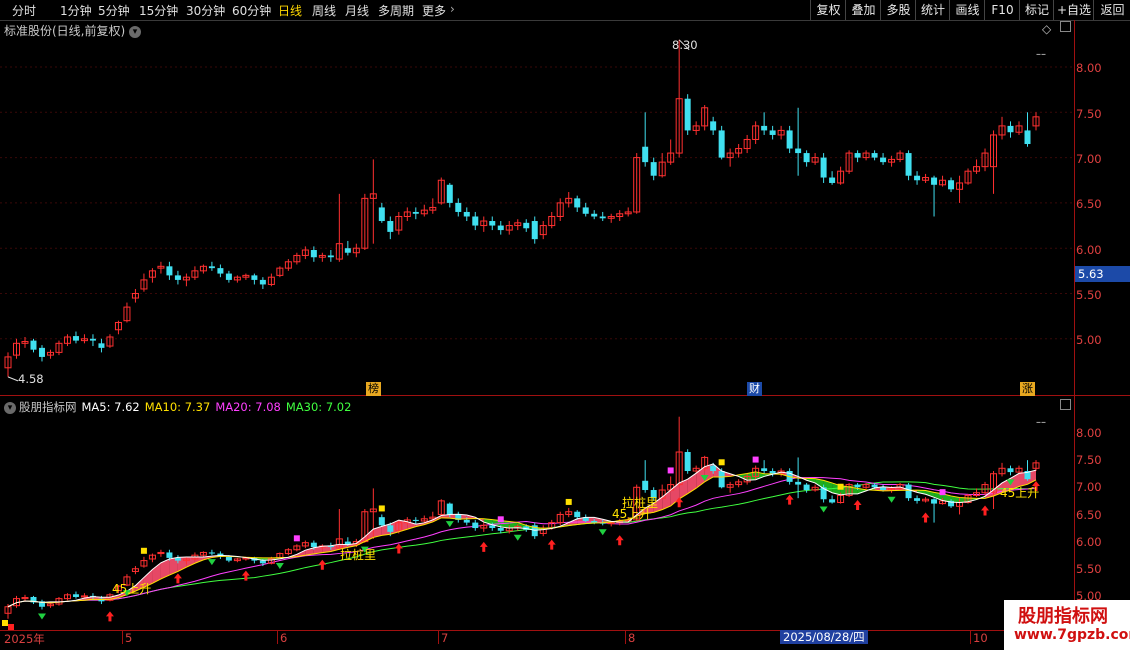 This screenshot has height=650, width=1130. Describe the element at coordinates (632, 638) in the screenshot. I see `month-label: 8` at that location.